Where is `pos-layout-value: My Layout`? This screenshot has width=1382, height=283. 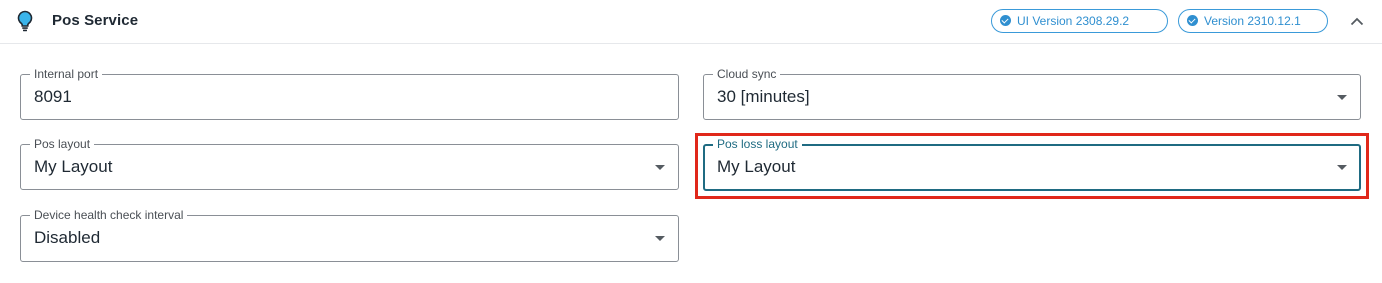 pos-layout-value: My Layout is located at coordinates (73, 166).